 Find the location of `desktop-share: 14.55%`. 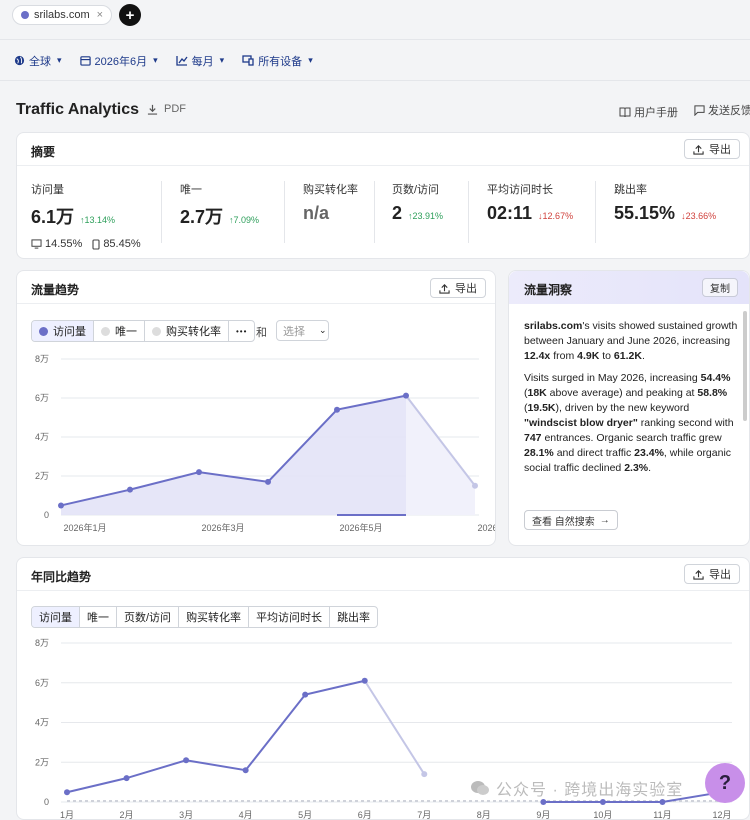

desktop-share: 14.55% is located at coordinates (56, 244).